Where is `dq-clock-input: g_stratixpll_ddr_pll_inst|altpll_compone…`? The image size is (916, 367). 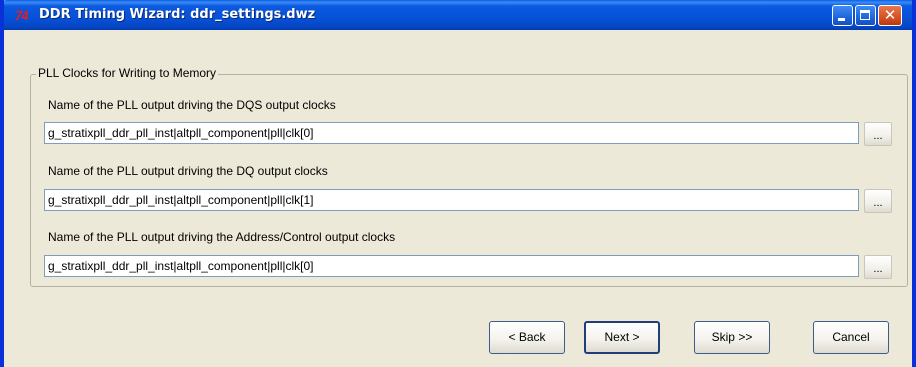 dq-clock-input: g_stratixpll_ddr_pll_inst|altpll_compone… is located at coordinates (451, 200).